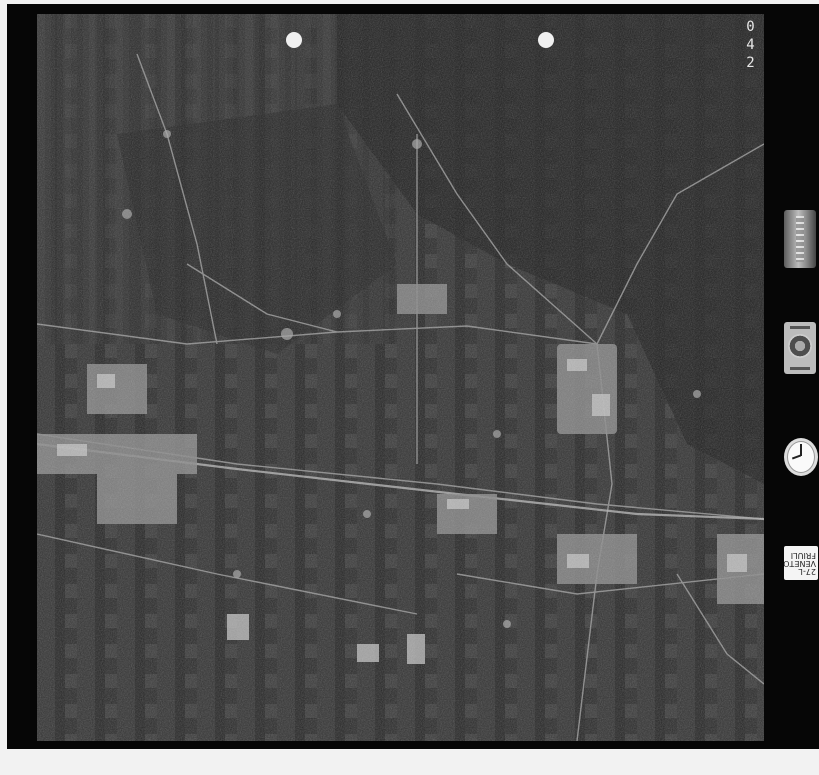  I want to click on frame-digit: 0, so click(751, 27).